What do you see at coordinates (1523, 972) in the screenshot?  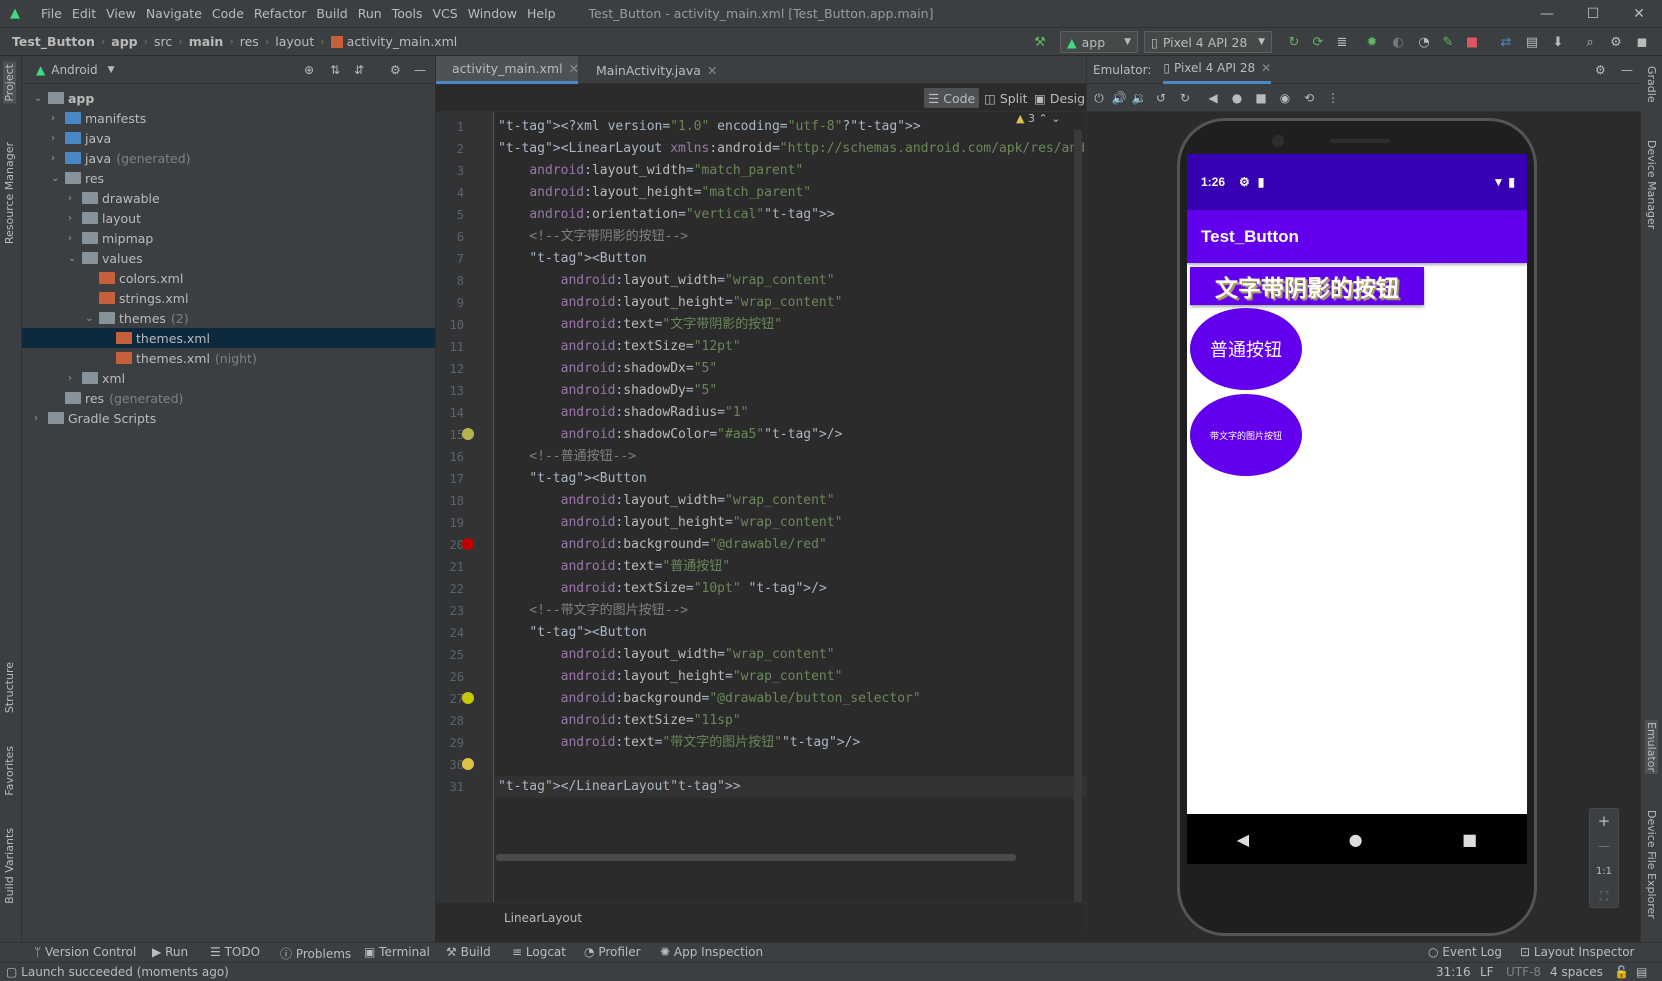 I see `file-encoding: UTF-8` at bounding box center [1523, 972].